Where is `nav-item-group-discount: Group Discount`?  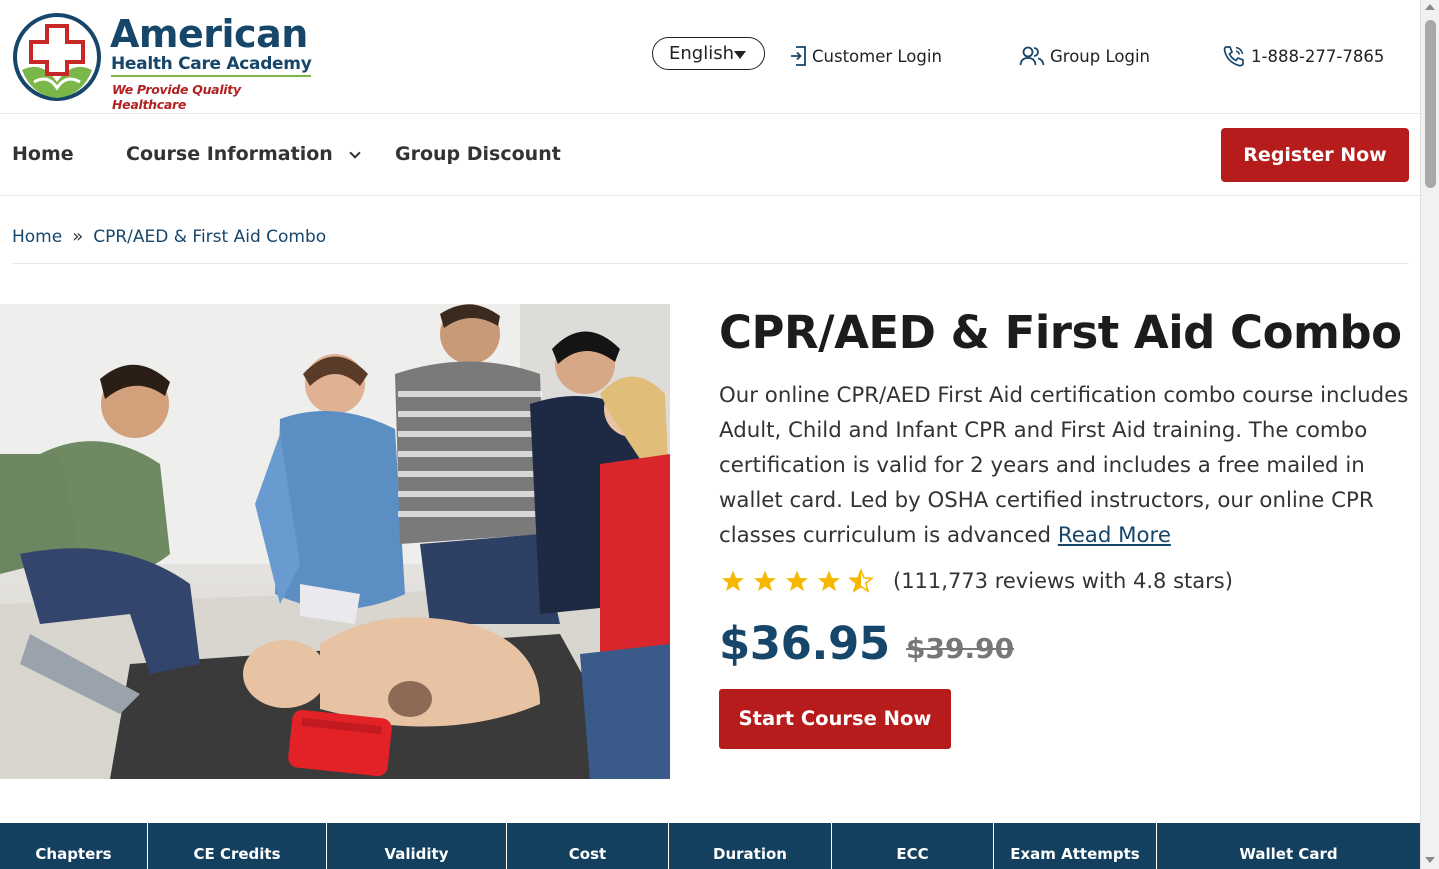 nav-item-group-discount: Group Discount is located at coordinates (478, 154).